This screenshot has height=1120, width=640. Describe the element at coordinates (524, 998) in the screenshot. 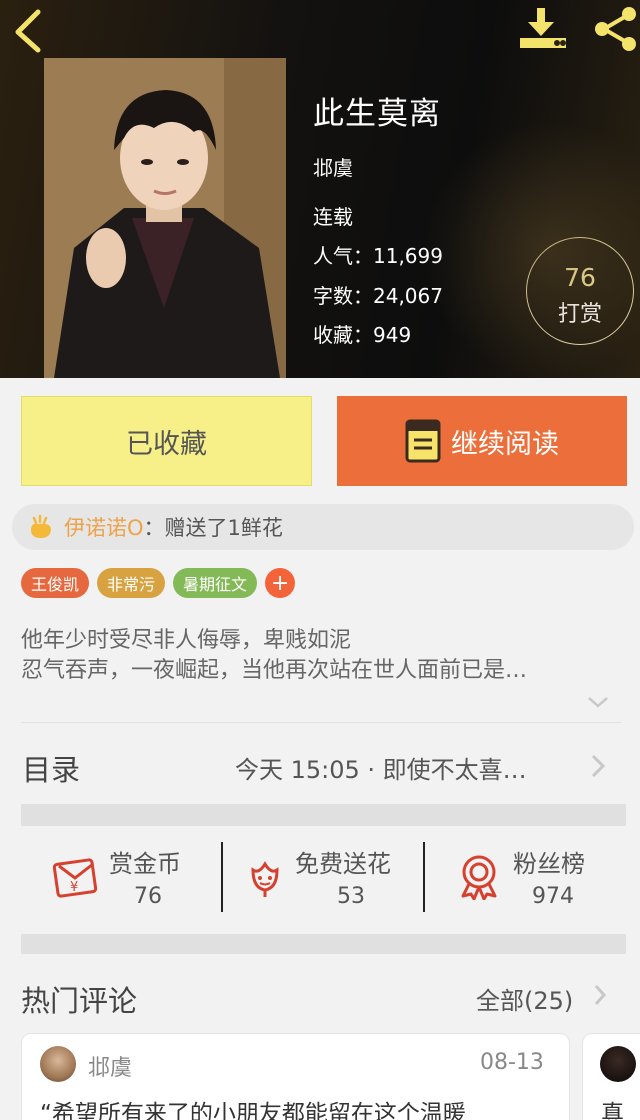

I see `all-comments-link: 全部(25)` at that location.